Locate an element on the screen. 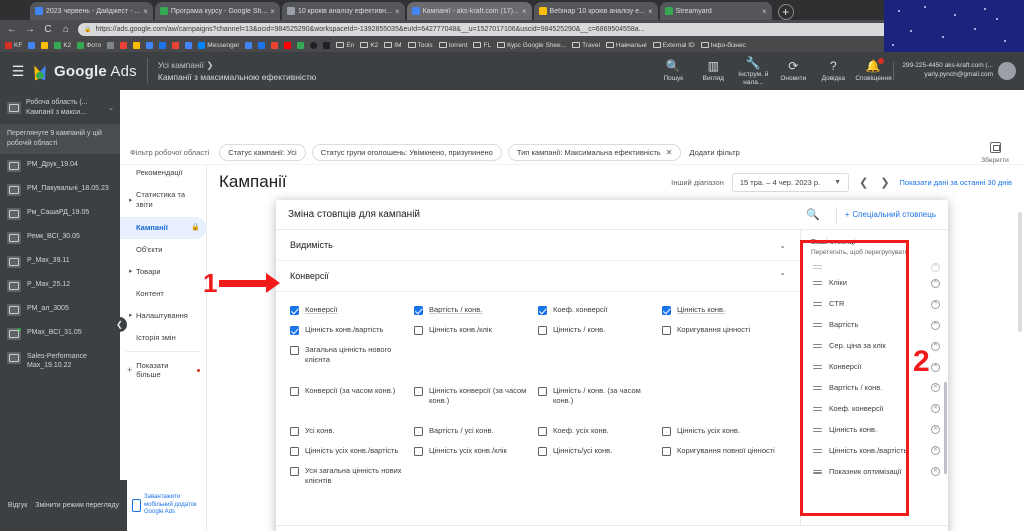  browser-tab: Вебінар '10 кроків аналізу е... × is located at coordinates (595, 11).